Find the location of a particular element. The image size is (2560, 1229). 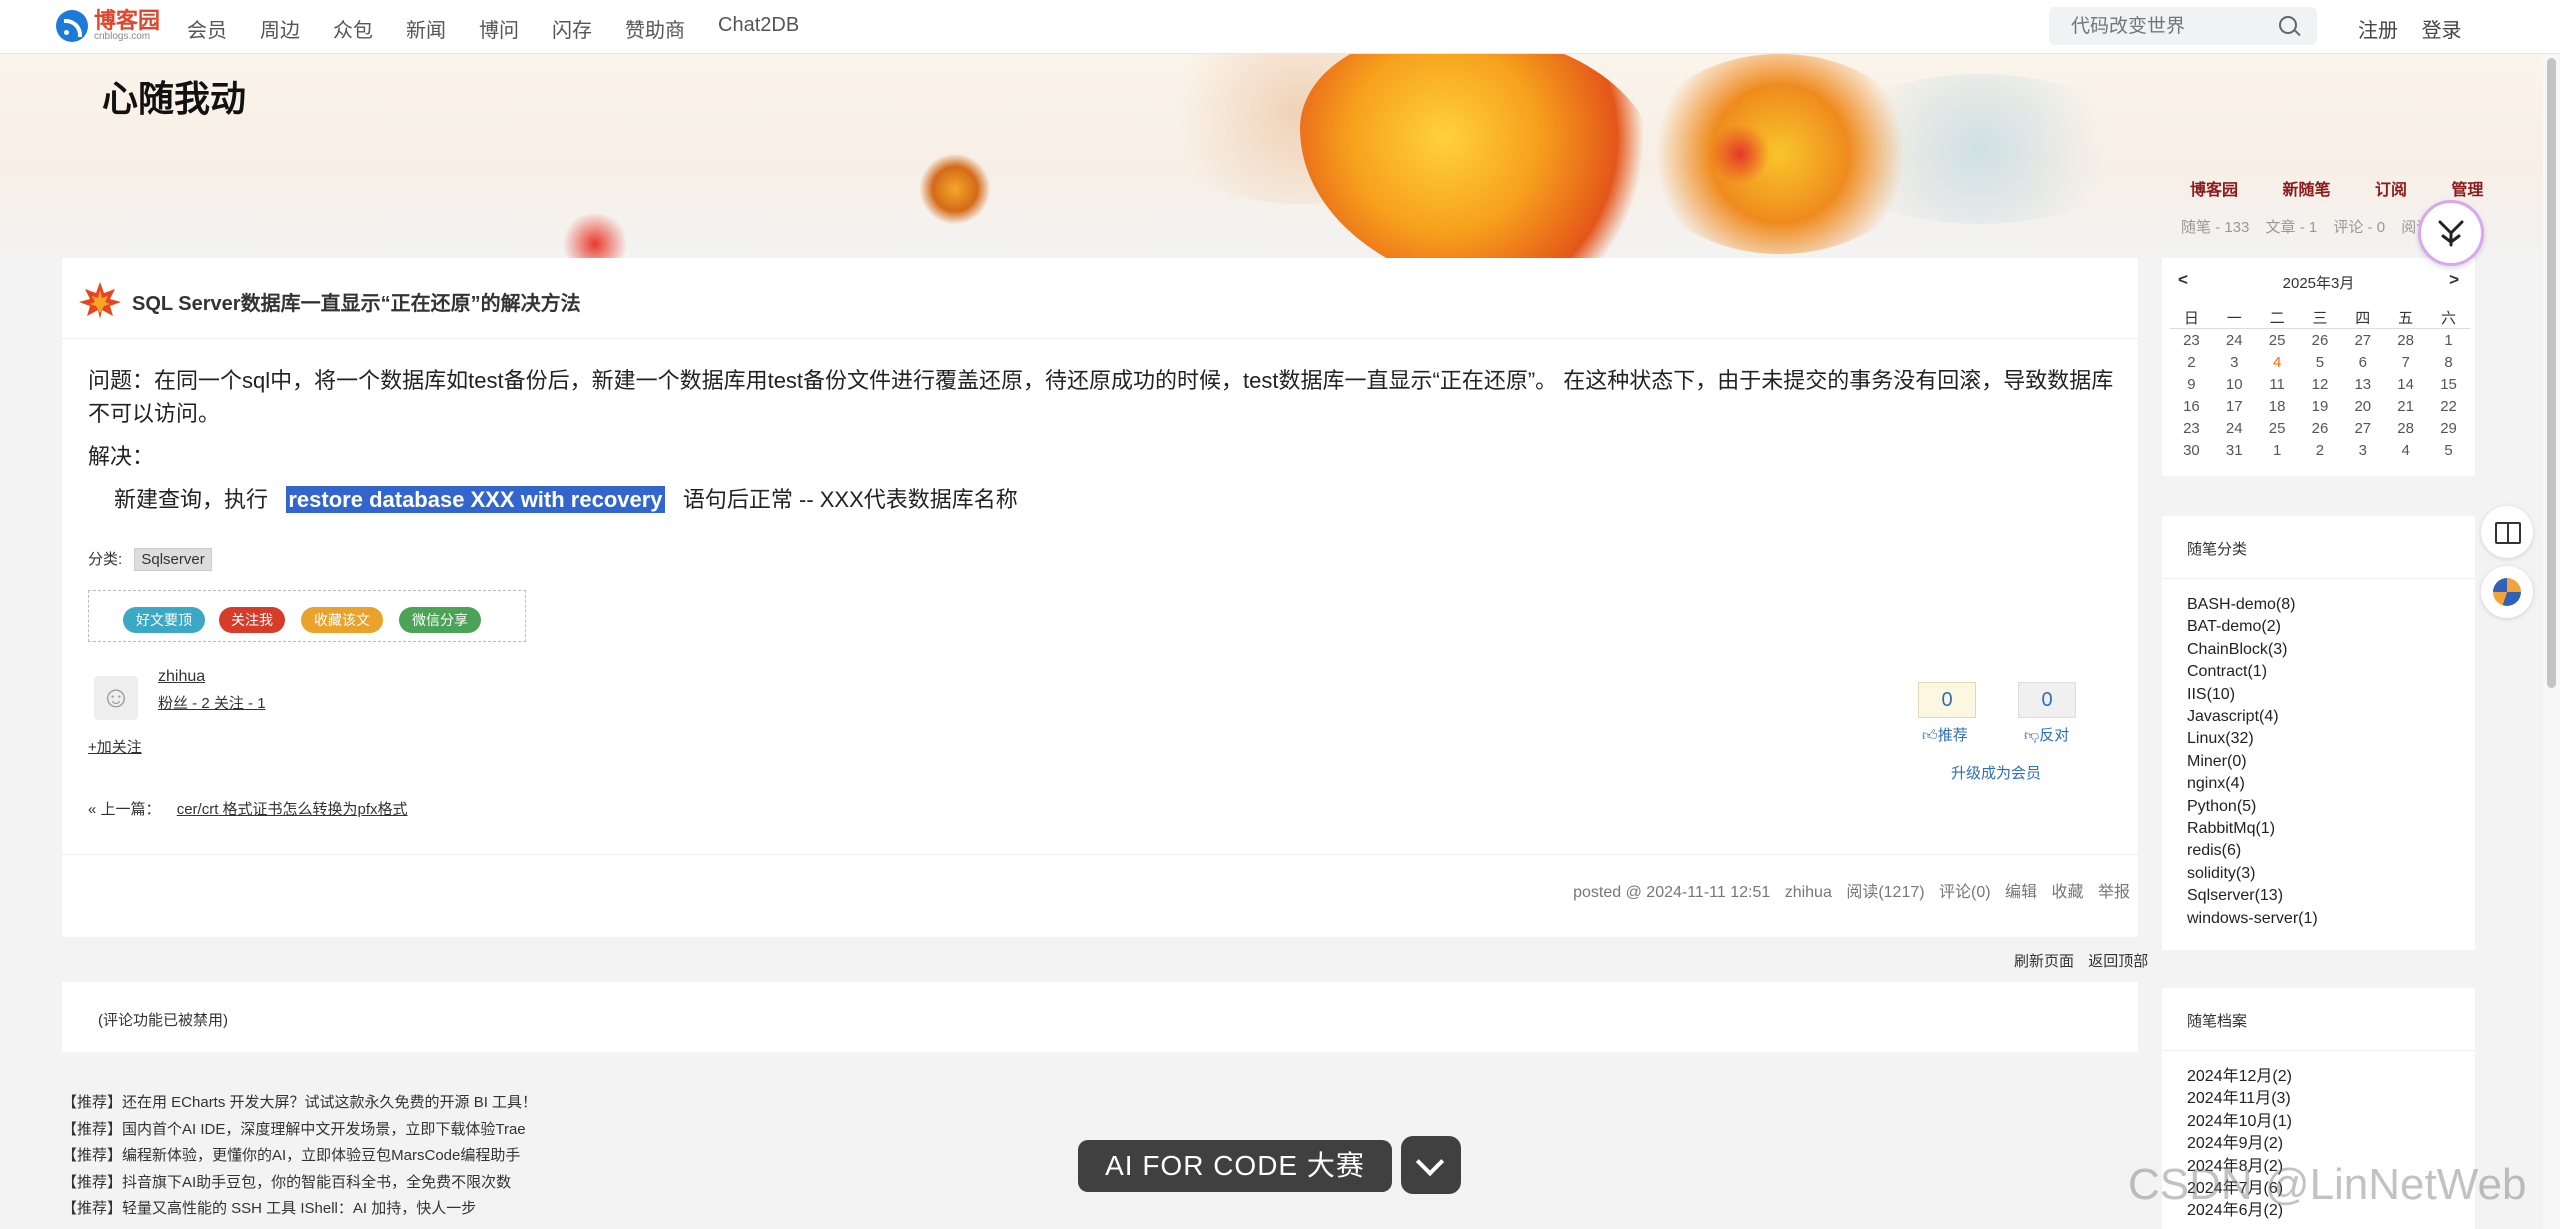

archive-link: 2024年9月(2) is located at coordinates (2239, 1144).